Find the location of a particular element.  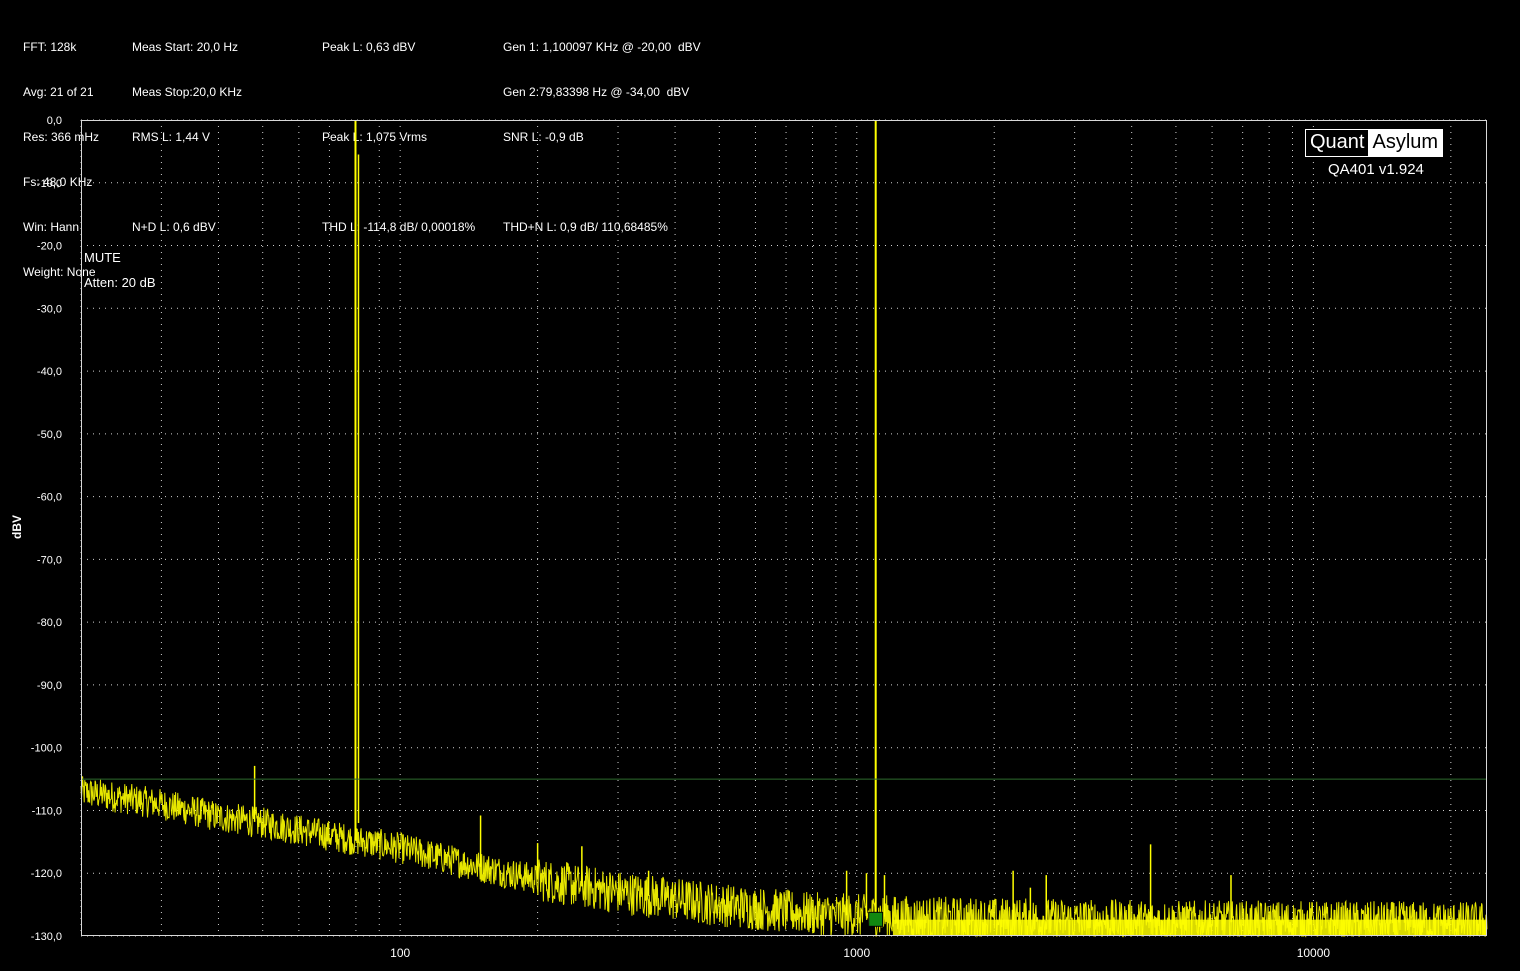

y-tick-label: -20,0 is located at coordinates (49, 247).